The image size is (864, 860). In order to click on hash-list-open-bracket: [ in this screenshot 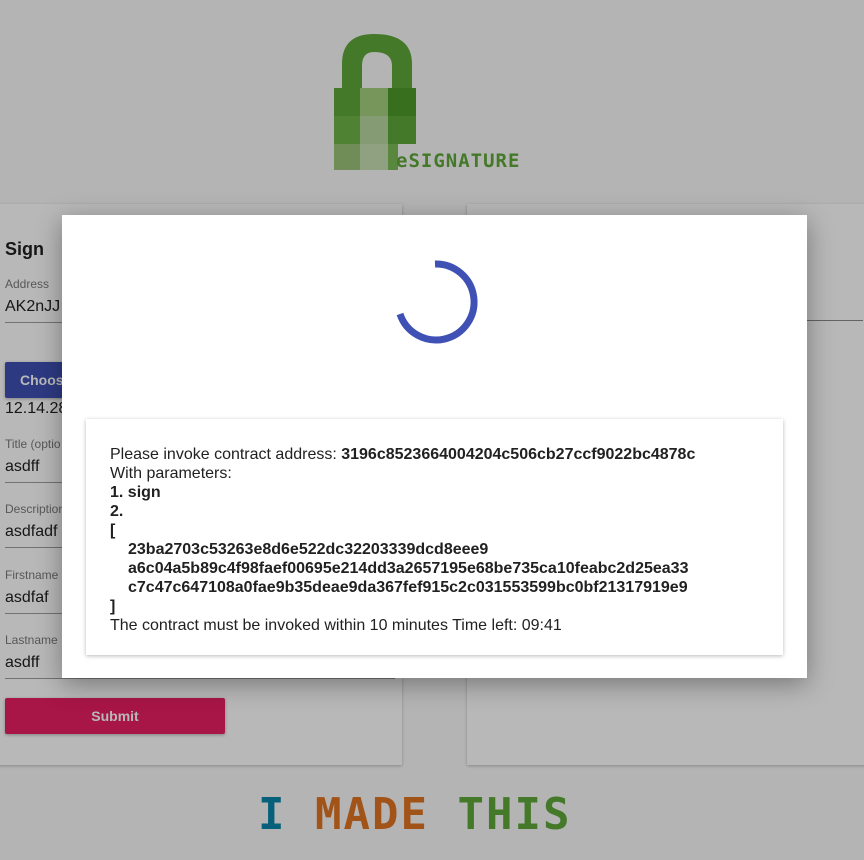, I will do `click(113, 530)`.